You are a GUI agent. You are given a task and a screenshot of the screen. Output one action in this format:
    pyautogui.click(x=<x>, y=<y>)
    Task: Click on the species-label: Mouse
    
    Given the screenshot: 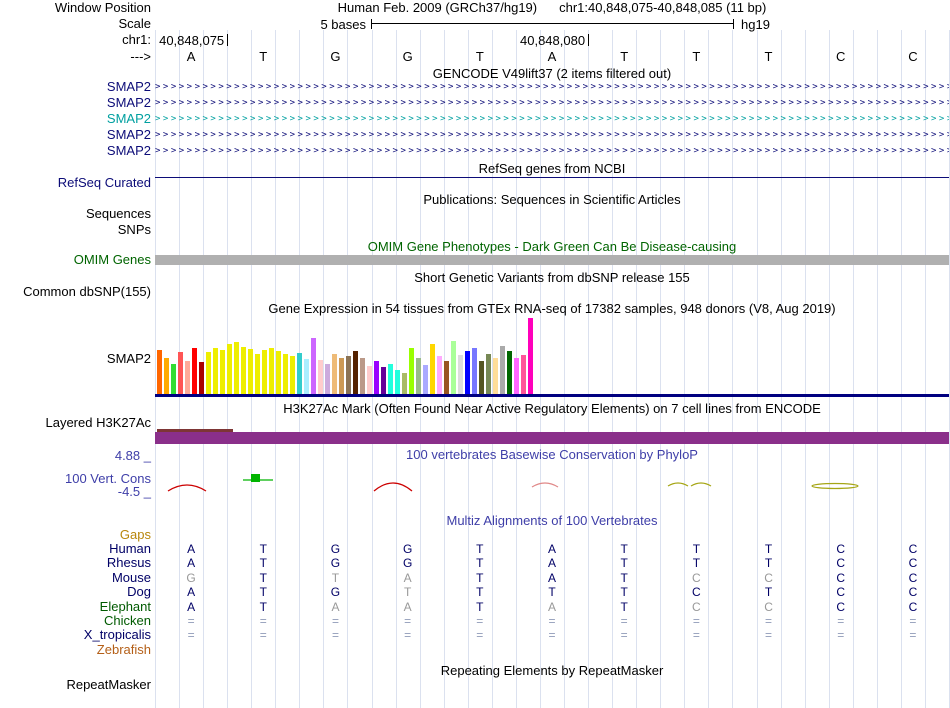 What is the action you would take?
    pyautogui.click(x=75, y=577)
    